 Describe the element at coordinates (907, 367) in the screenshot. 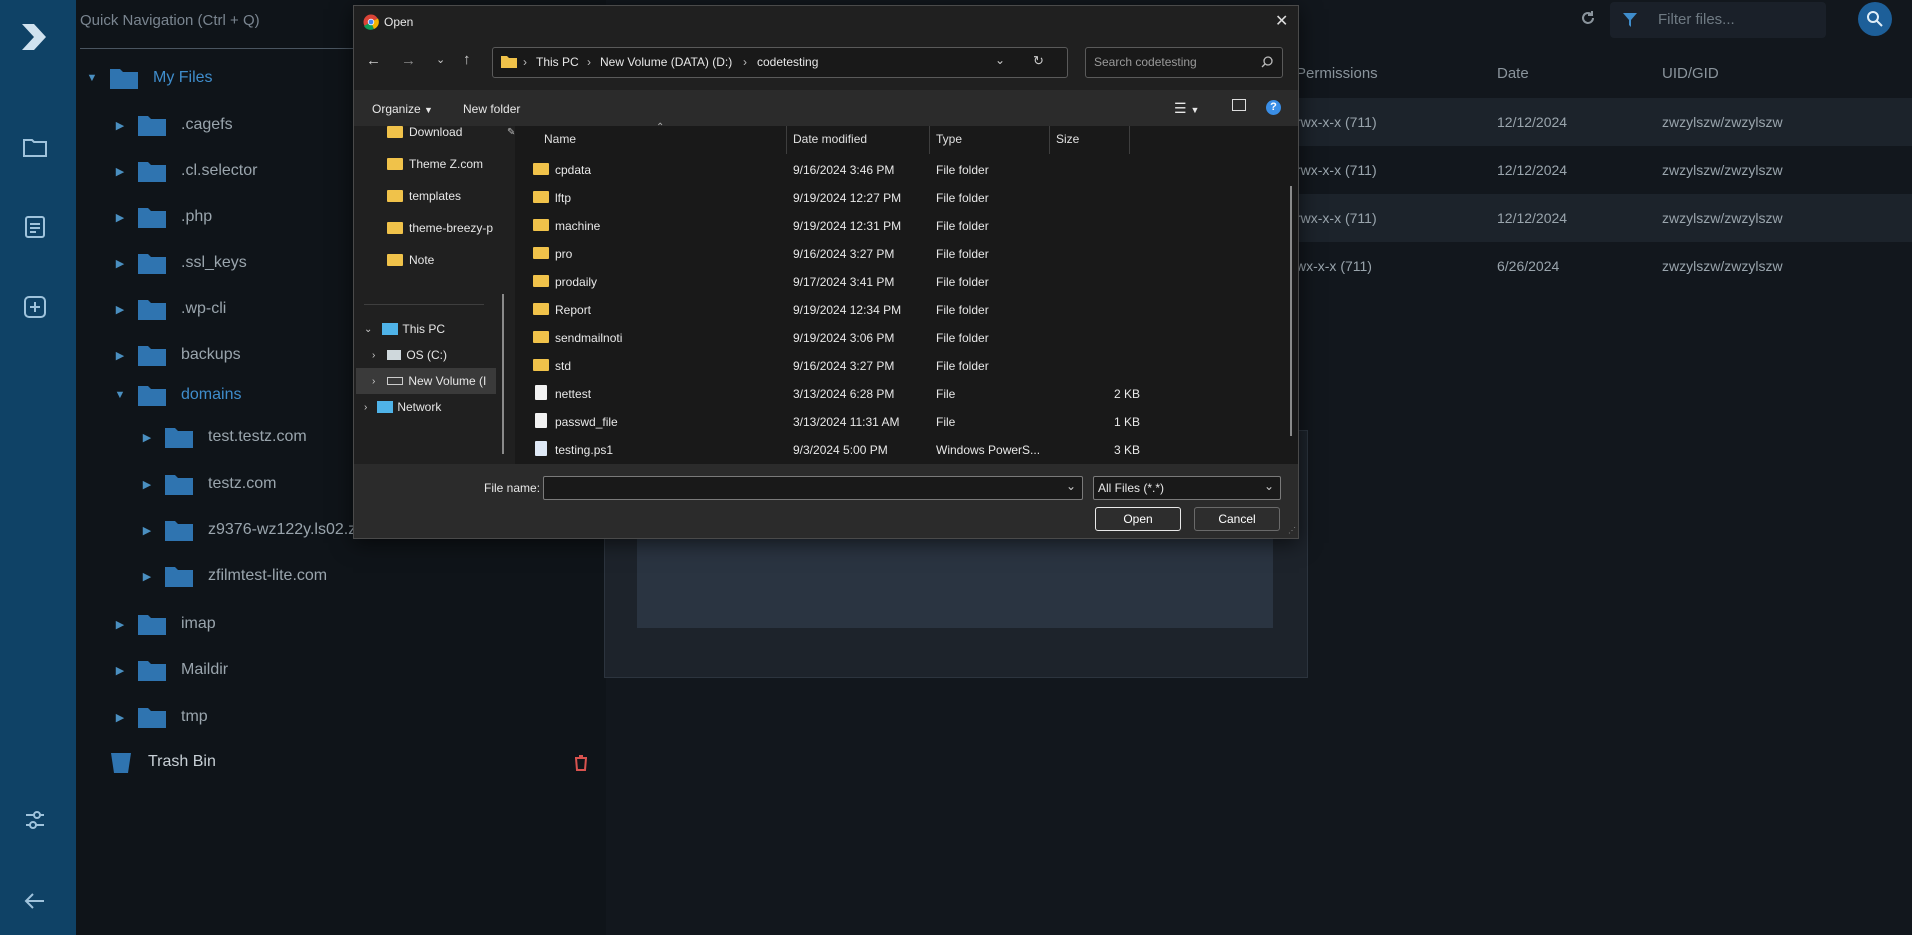

I see `file-row: std 9/16/2024 3:27 PM File folder` at that location.